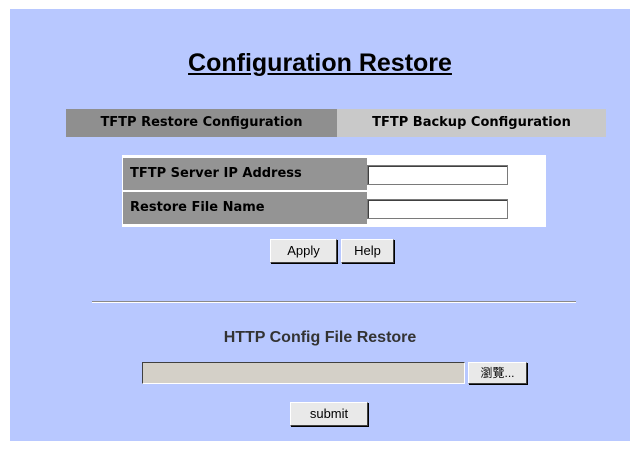 The height and width of the screenshot is (450, 640). Describe the element at coordinates (471, 123) in the screenshot. I see `tab-tftp-backup: TFTP Backup Configuration` at that location.